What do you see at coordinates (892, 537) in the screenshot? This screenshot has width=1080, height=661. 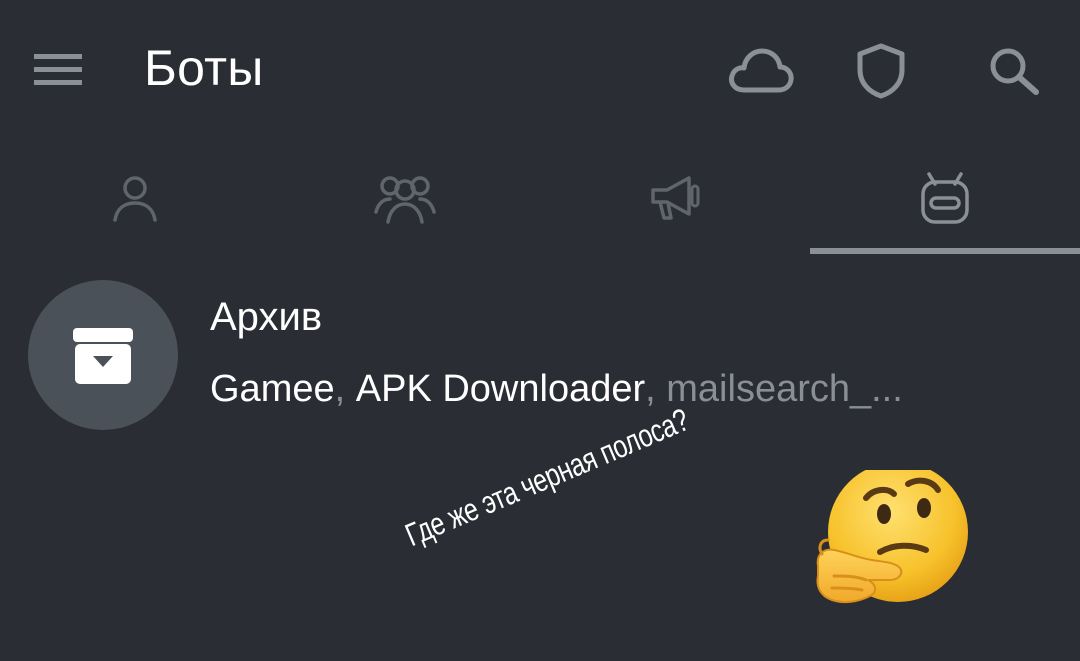 I see `thinking-face-emoji` at bounding box center [892, 537].